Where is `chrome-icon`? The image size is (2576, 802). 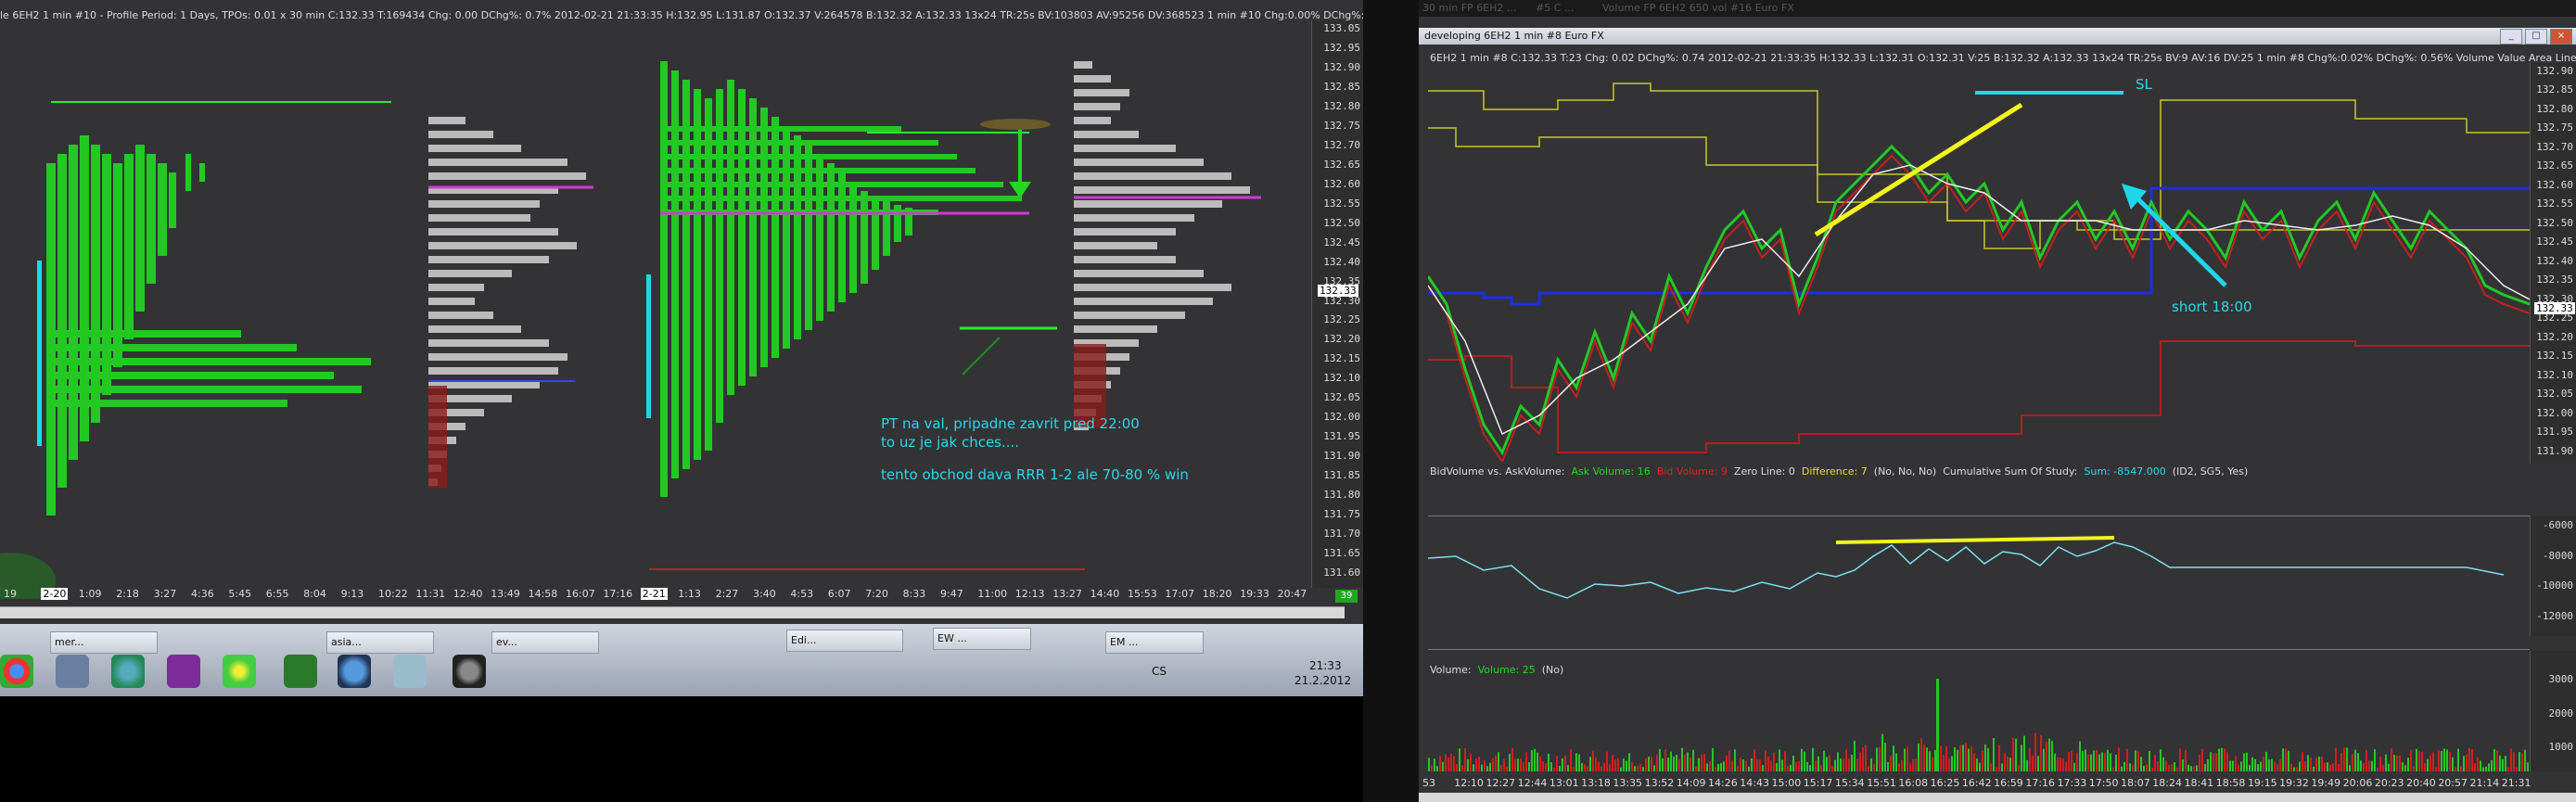
chrome-icon is located at coordinates (16, 671).